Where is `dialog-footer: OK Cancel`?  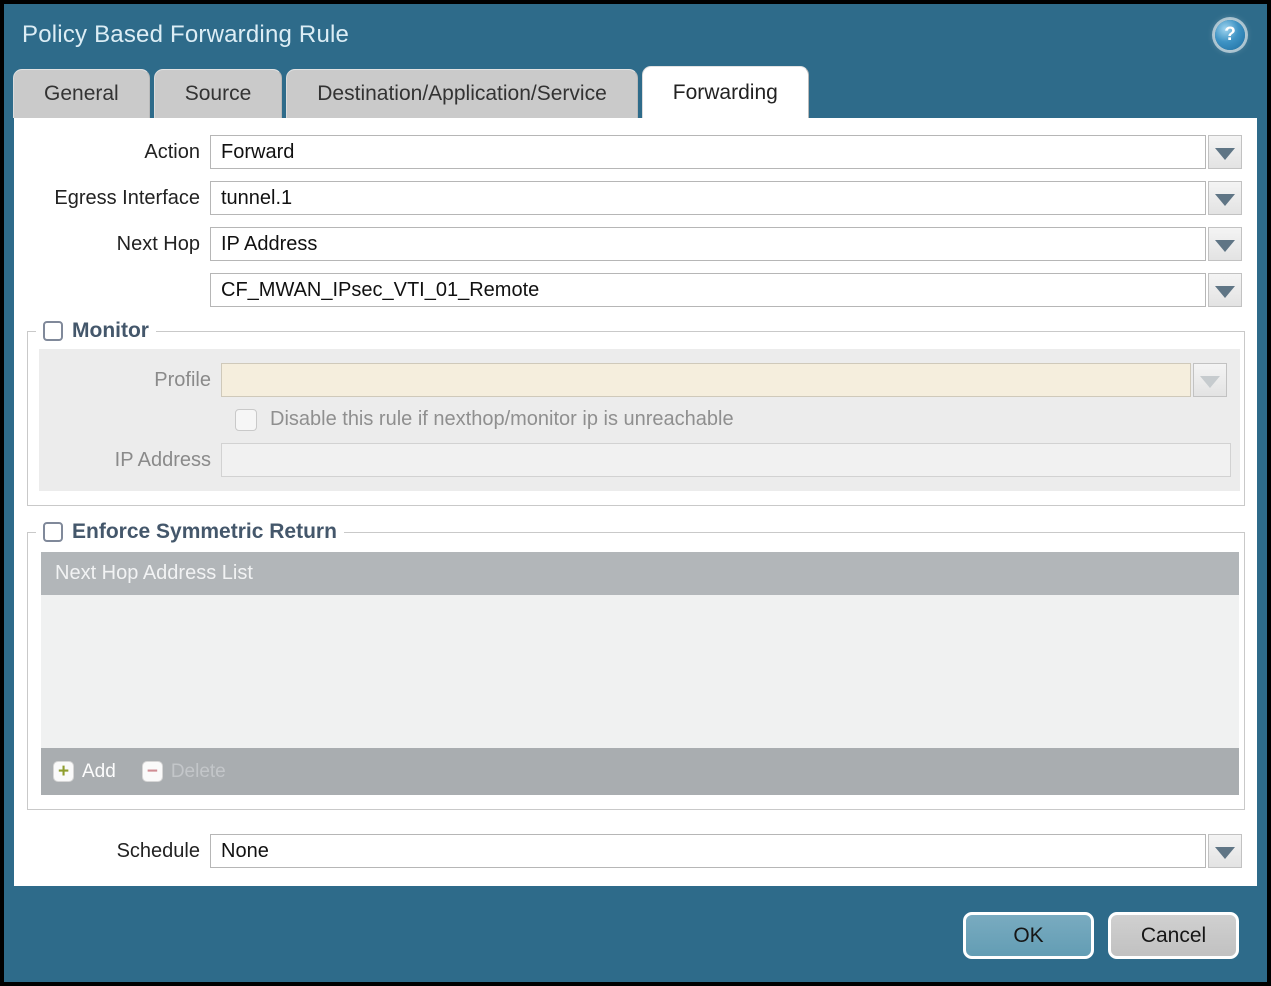 dialog-footer: OK Cancel is located at coordinates (635, 934).